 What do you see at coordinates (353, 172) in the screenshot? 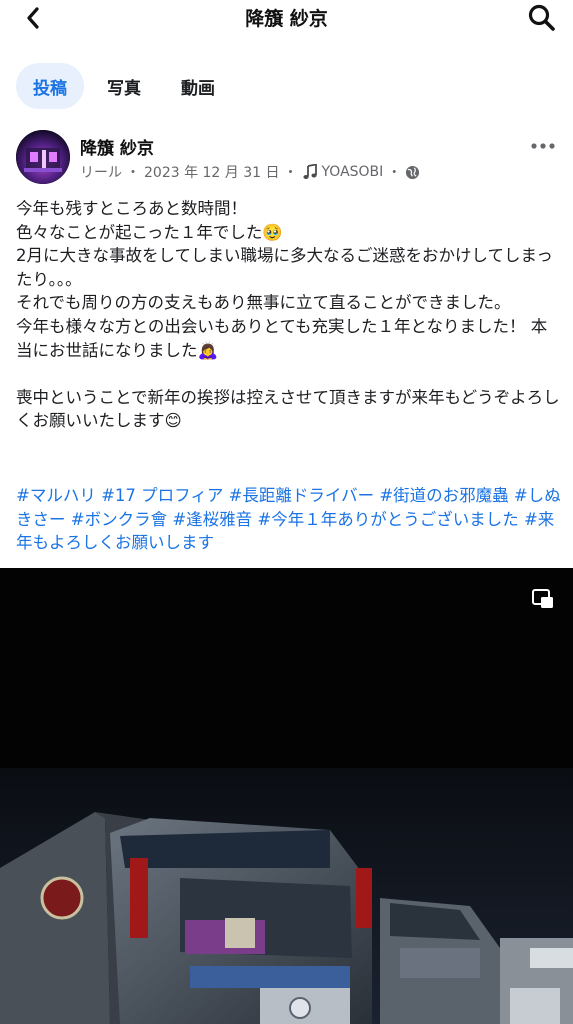
I see `music-title: YOASOBI` at bounding box center [353, 172].